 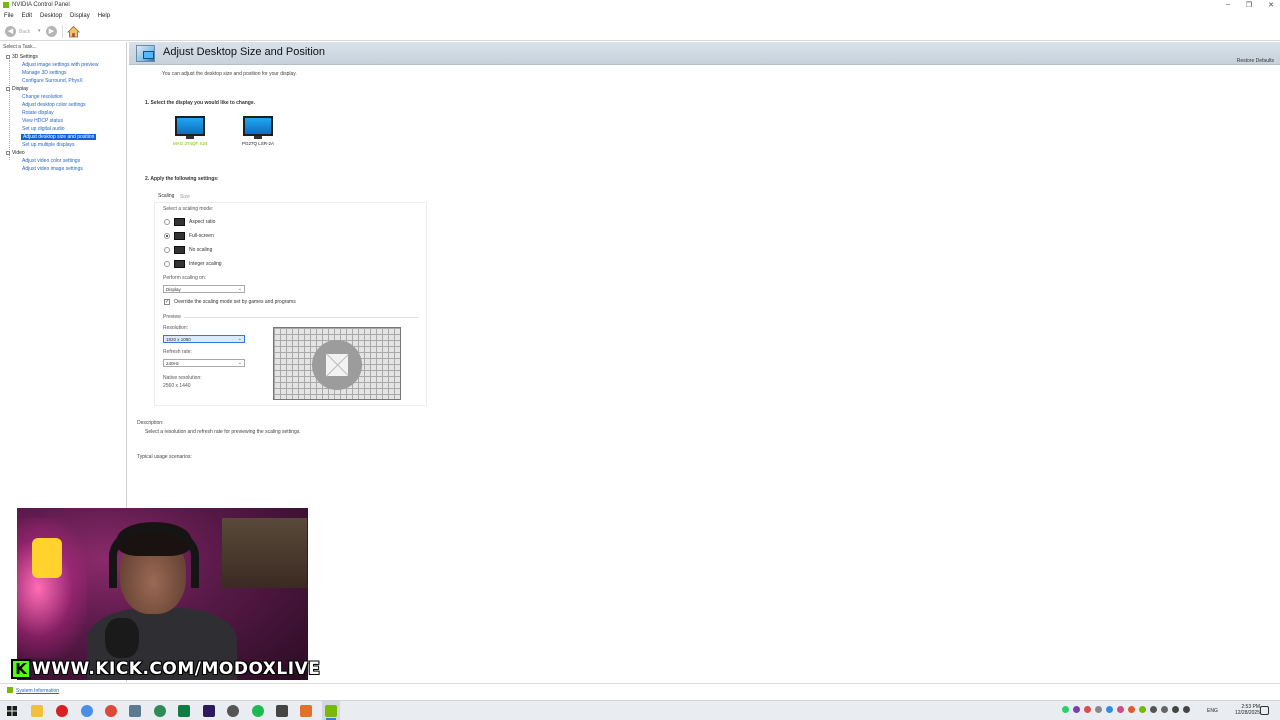 I want to click on opera-icon, so click(x=62, y=711).